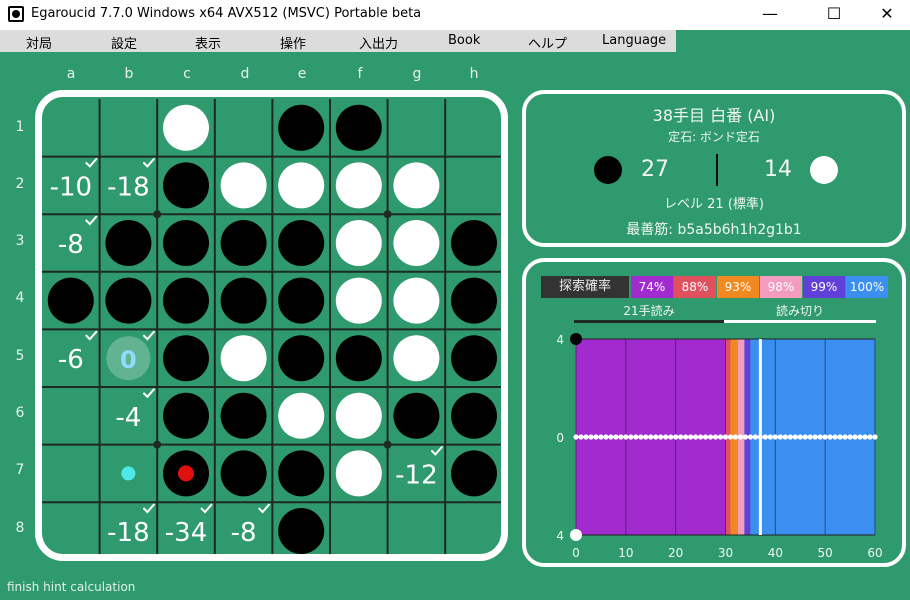 This screenshot has width=910, height=600. I want to click on black-count: 27, so click(655, 169).